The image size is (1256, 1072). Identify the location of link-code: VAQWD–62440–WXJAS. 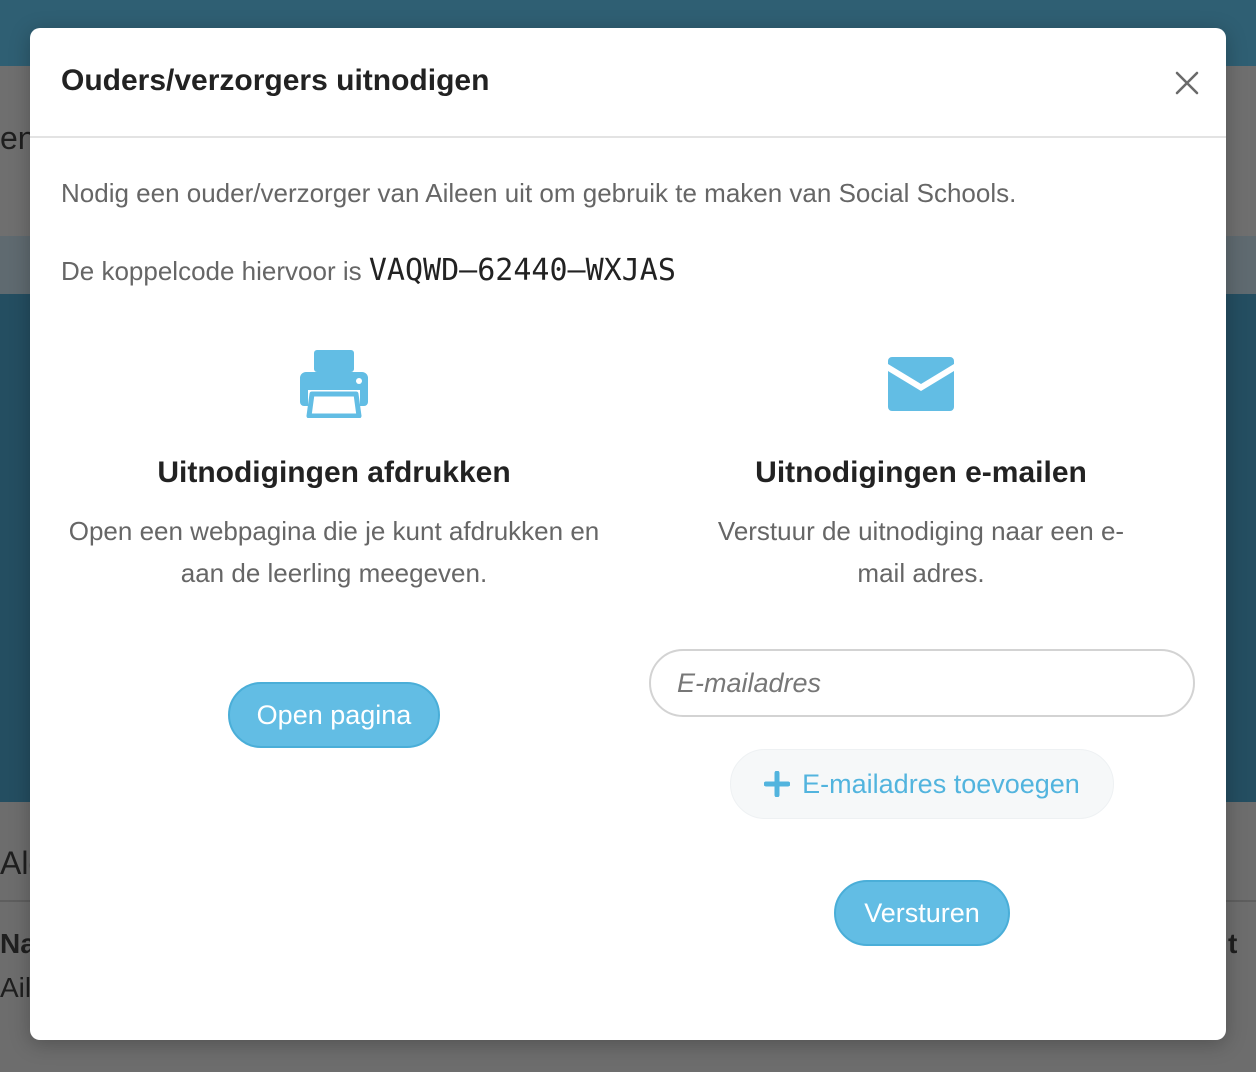
(522, 270).